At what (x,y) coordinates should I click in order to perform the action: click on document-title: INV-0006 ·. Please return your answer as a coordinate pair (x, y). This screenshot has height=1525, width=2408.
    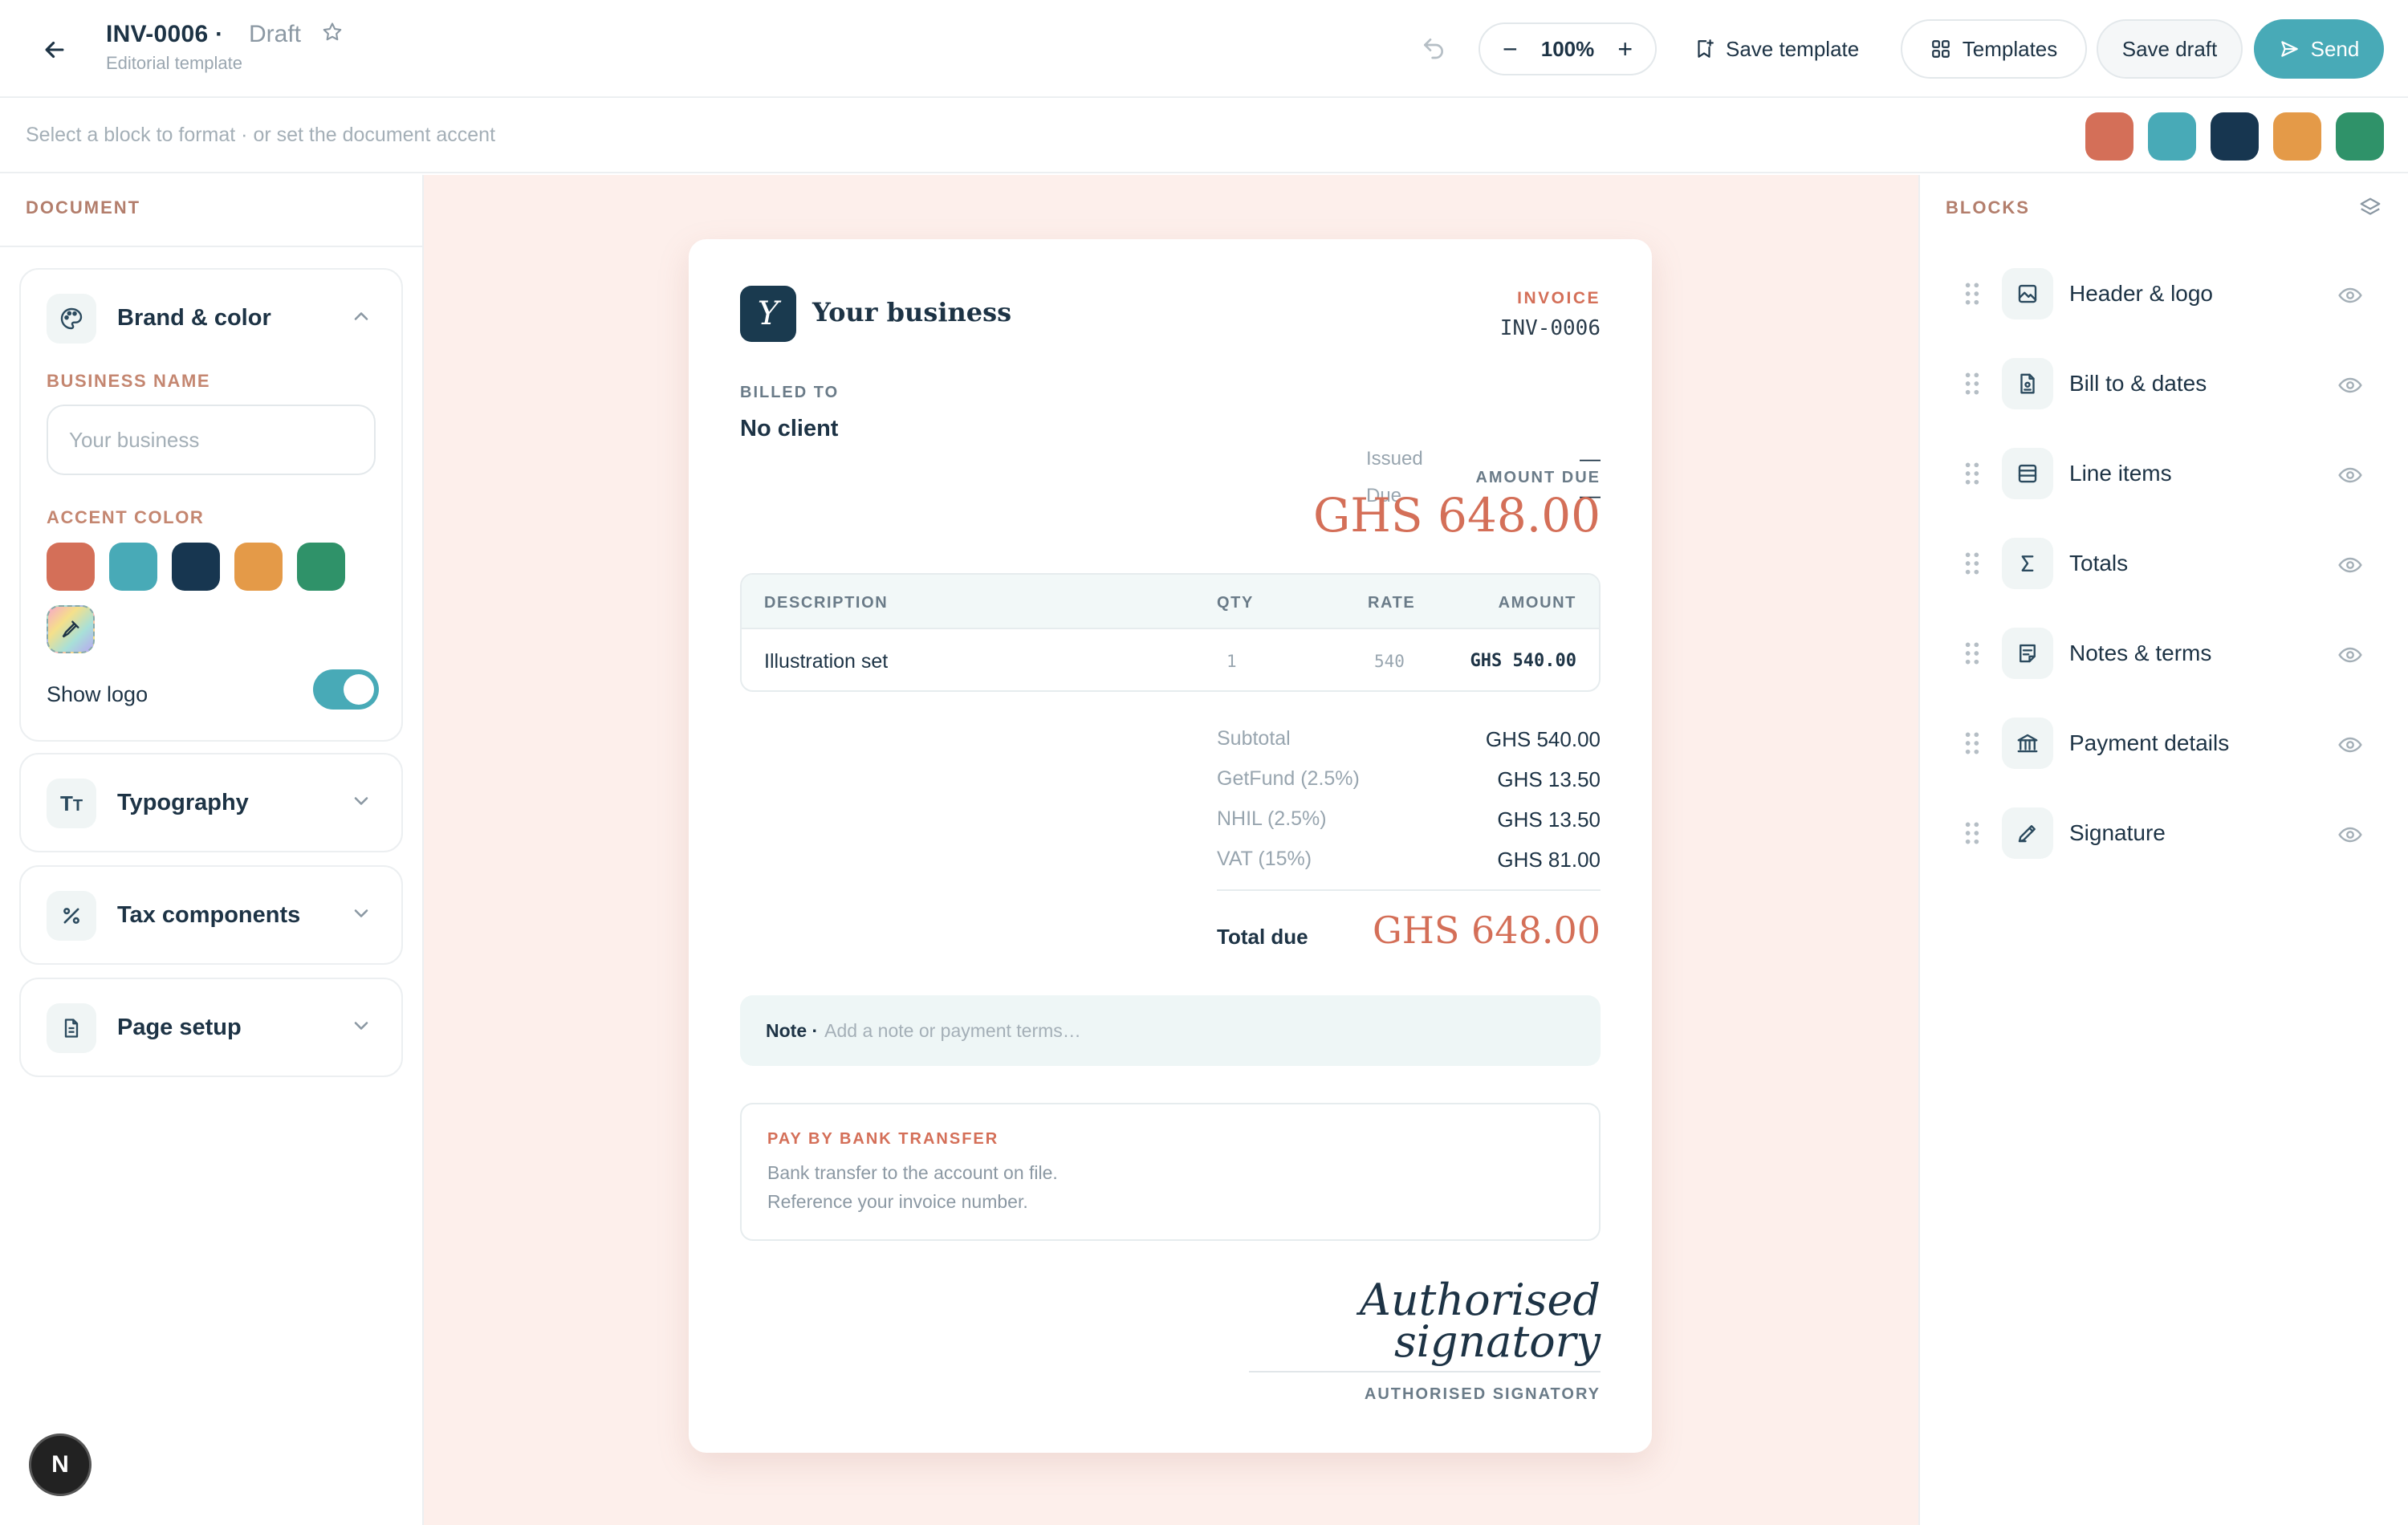
    Looking at the image, I should click on (164, 35).